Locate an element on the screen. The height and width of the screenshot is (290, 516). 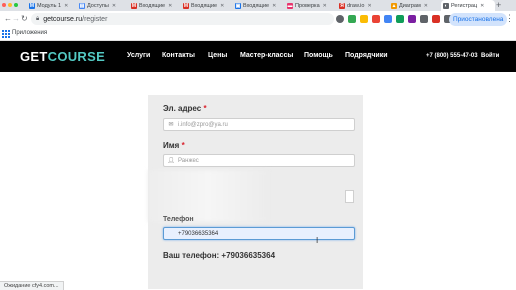
window-controls is located at coordinates (10, 5).